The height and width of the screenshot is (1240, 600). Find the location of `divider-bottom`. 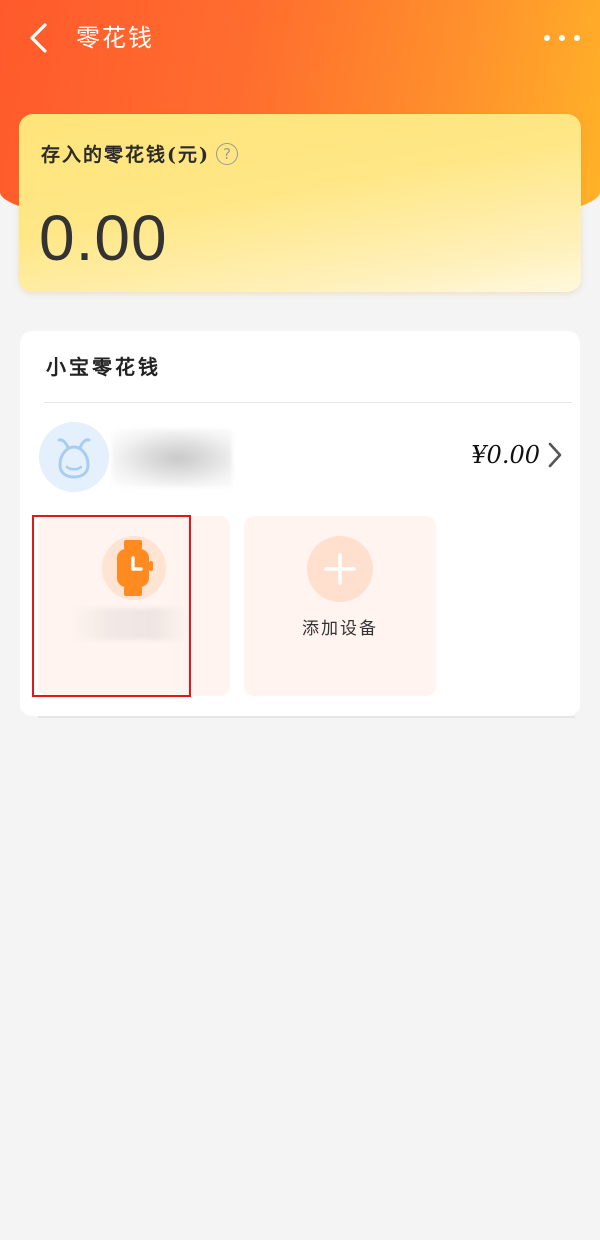

divider-bottom is located at coordinates (306, 717).